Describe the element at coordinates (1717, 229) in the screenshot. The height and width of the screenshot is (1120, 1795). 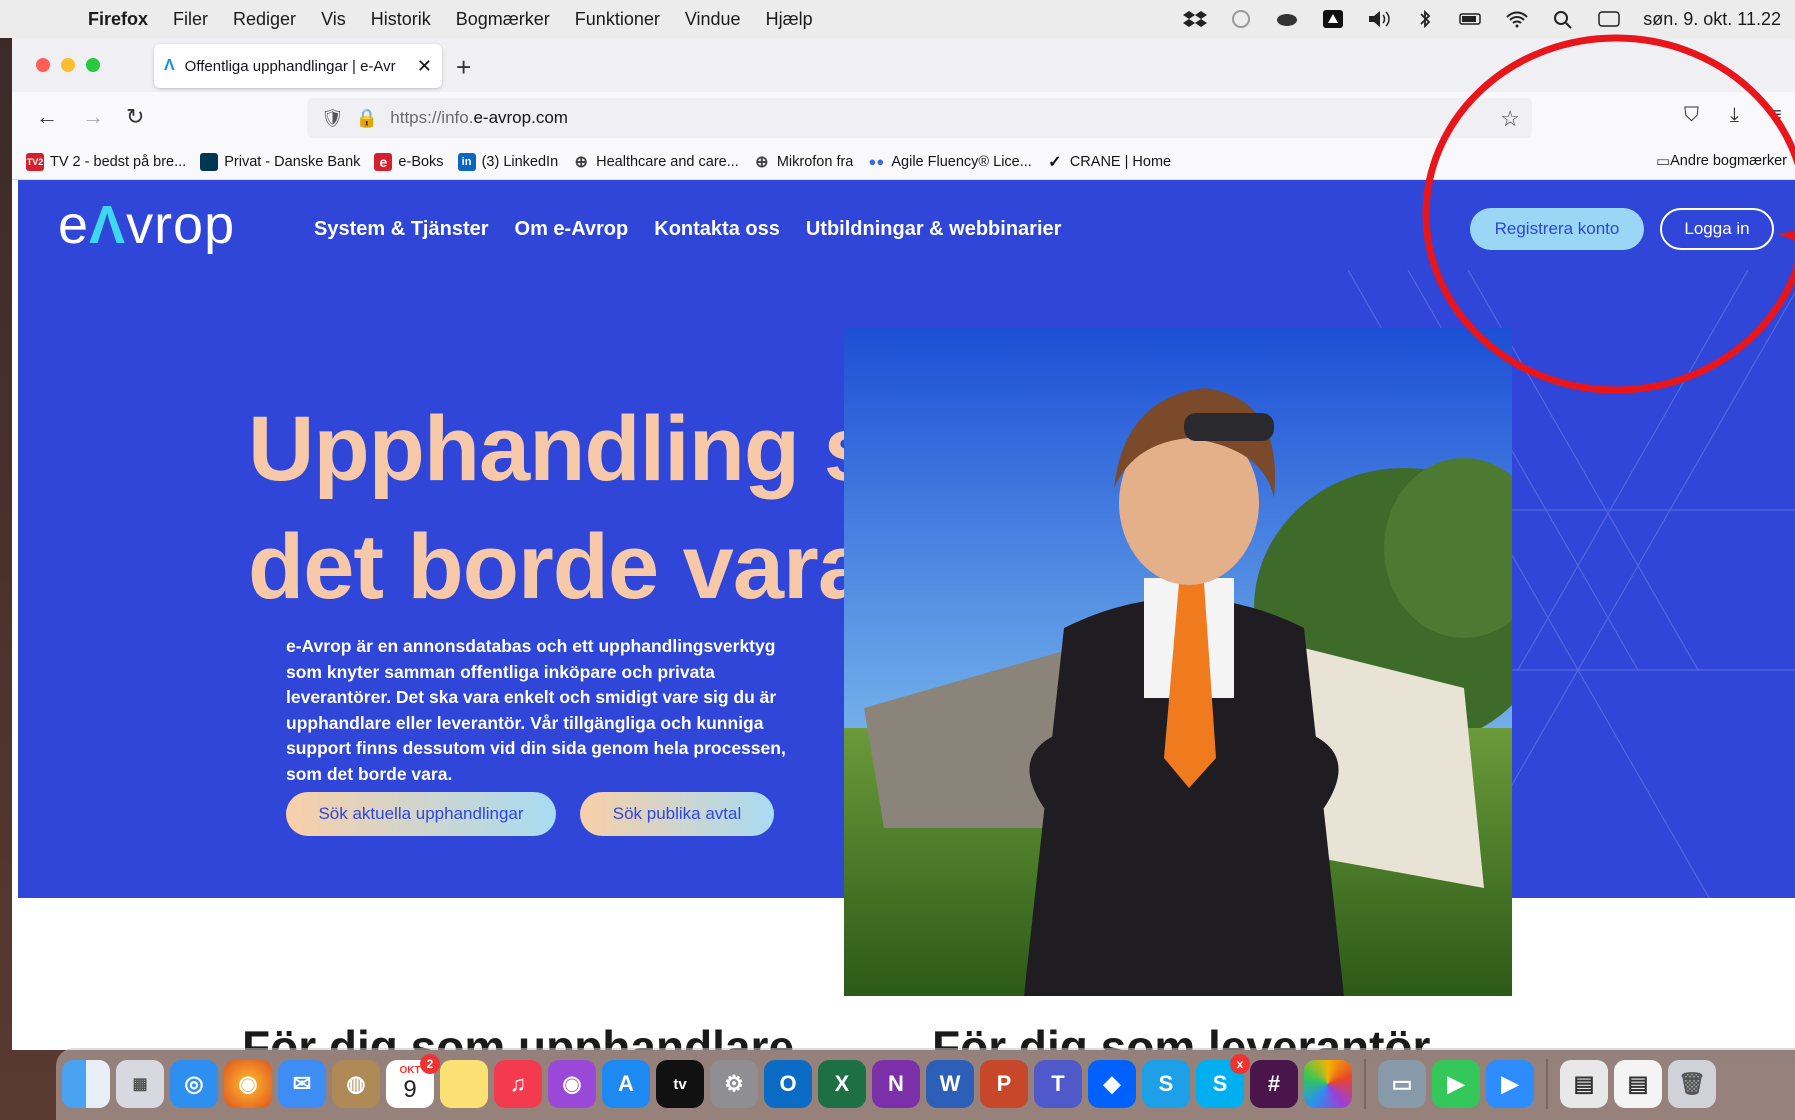
I see `login-button: Logga in` at that location.